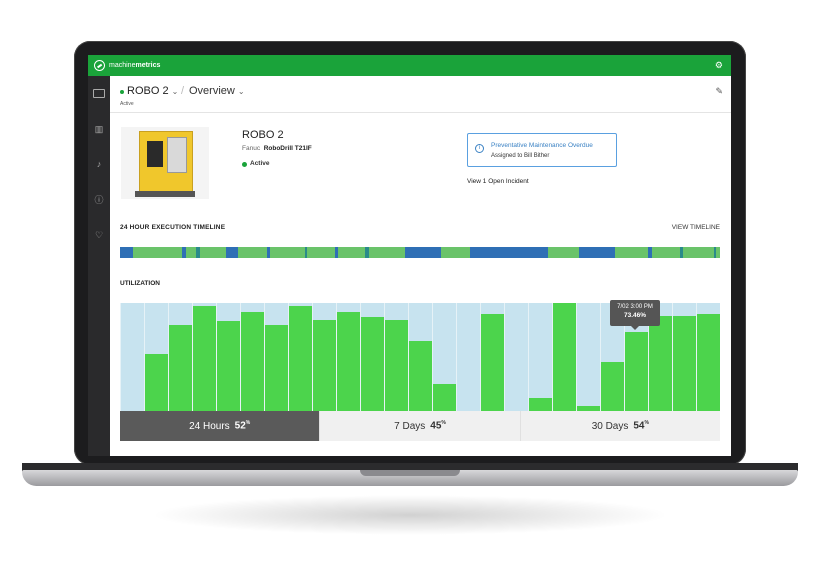 The height and width of the screenshot is (571, 820). I want to click on view-selector: Overview ⌄, so click(217, 91).